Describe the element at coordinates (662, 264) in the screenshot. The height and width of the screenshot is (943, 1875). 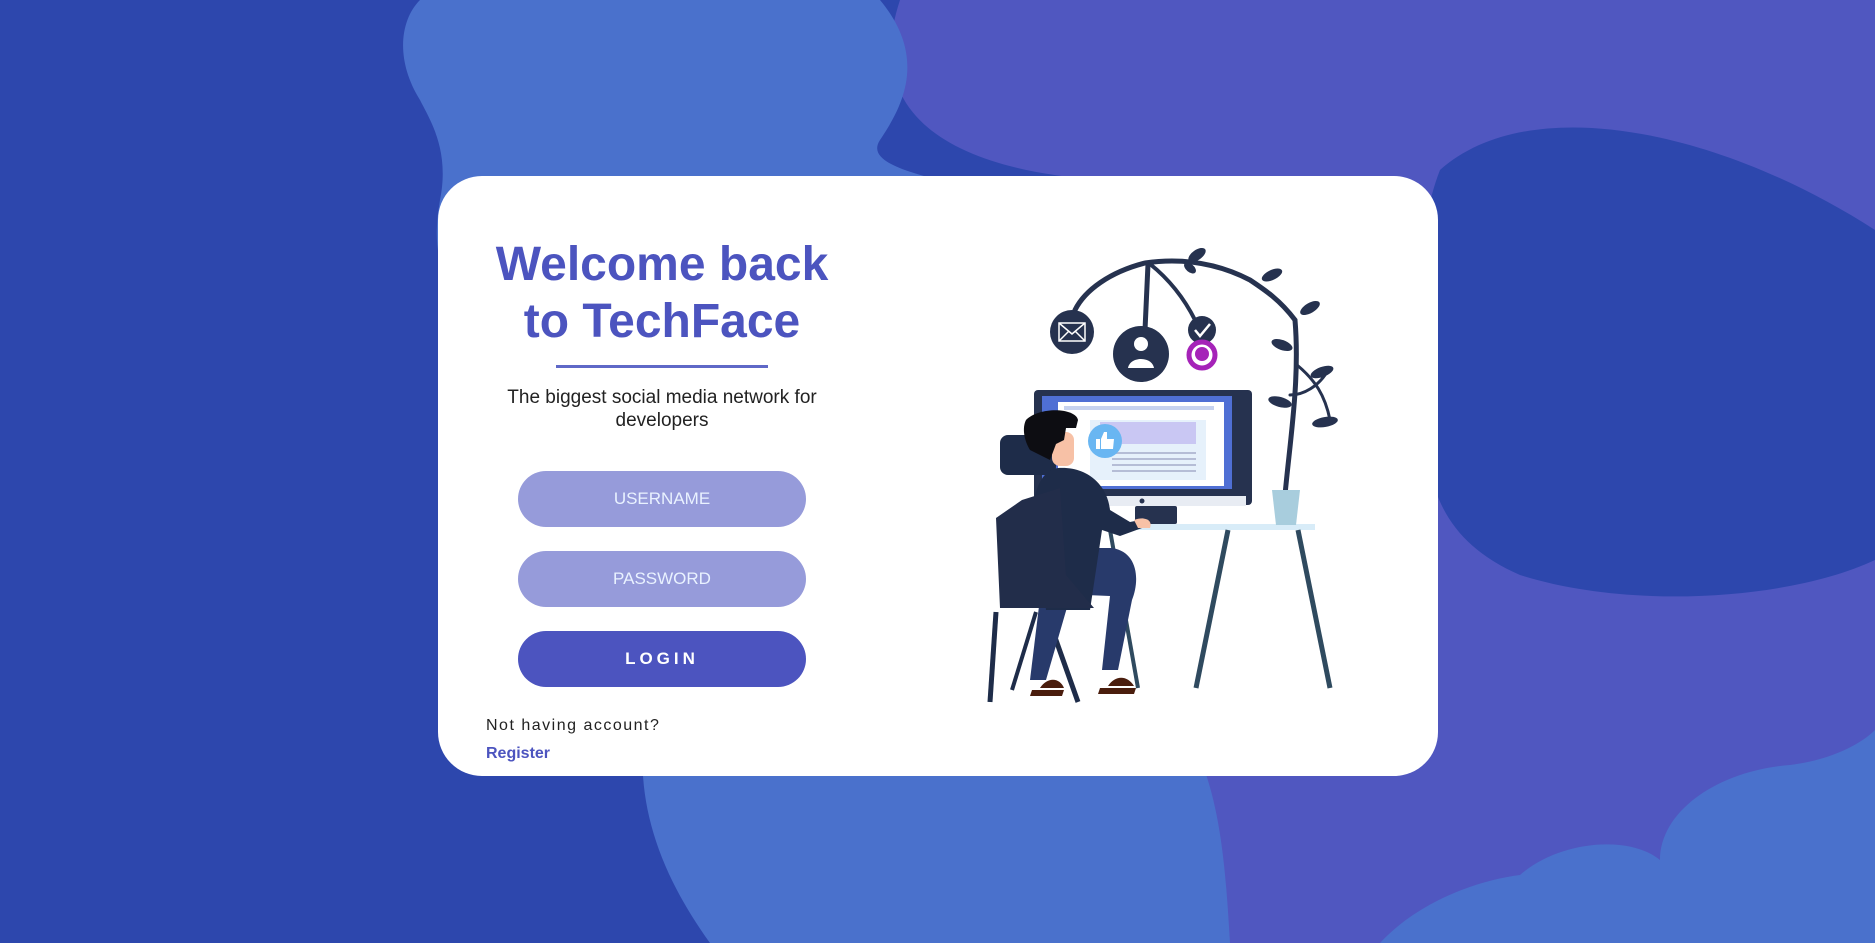
I see `welcome-title-line1: Welcome back` at that location.